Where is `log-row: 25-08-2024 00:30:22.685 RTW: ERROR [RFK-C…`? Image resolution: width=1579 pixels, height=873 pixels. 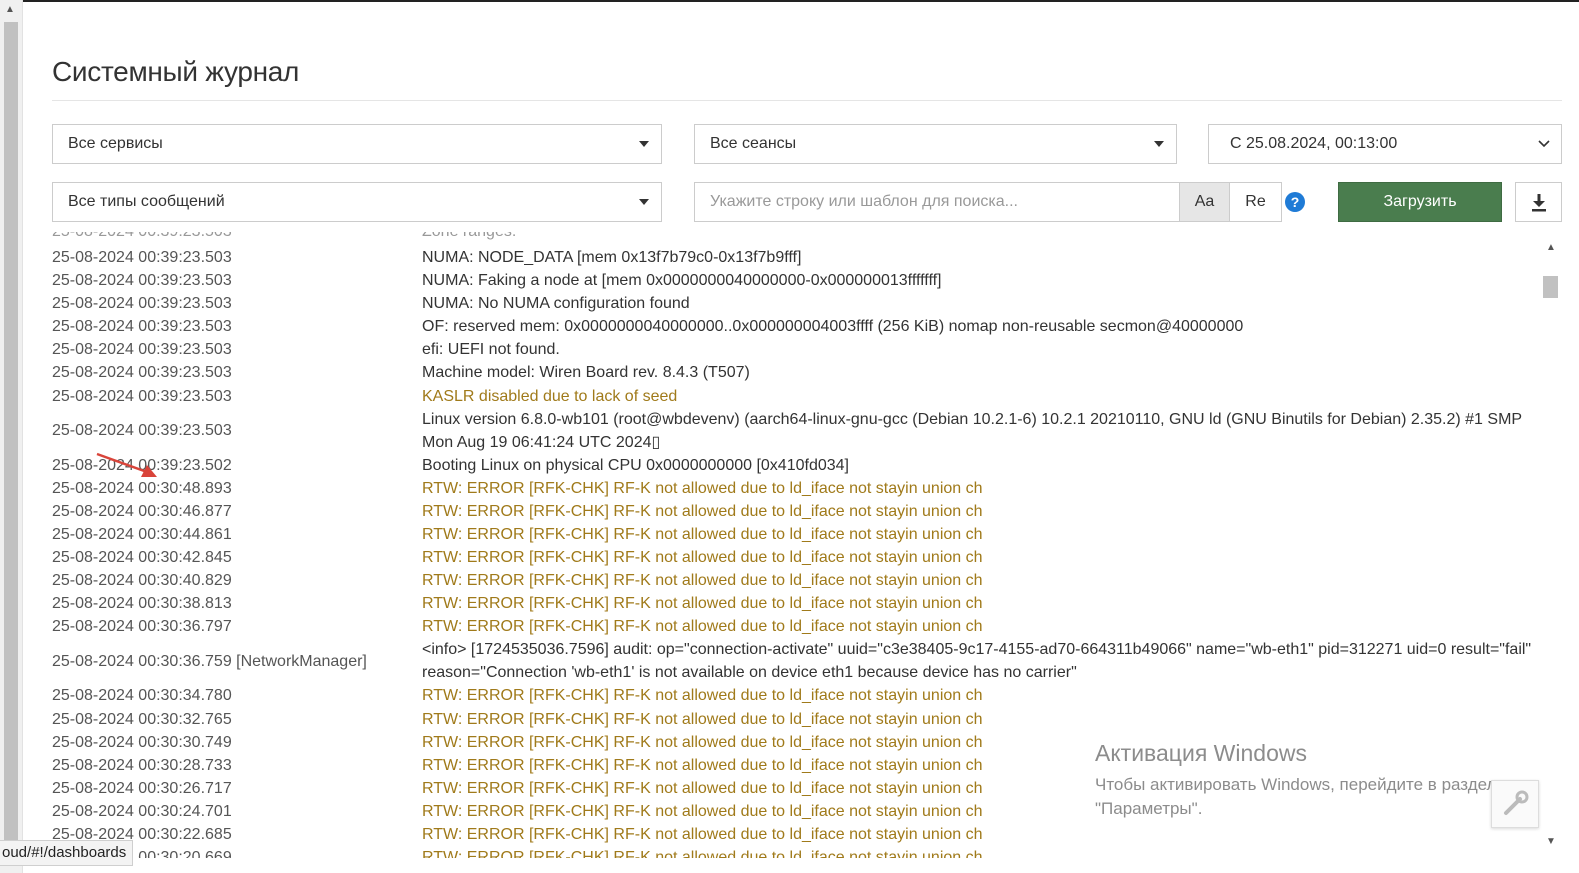
log-row: 25-08-2024 00:30:22.685 RTW: ERROR [RFK-C… is located at coordinates (796, 834).